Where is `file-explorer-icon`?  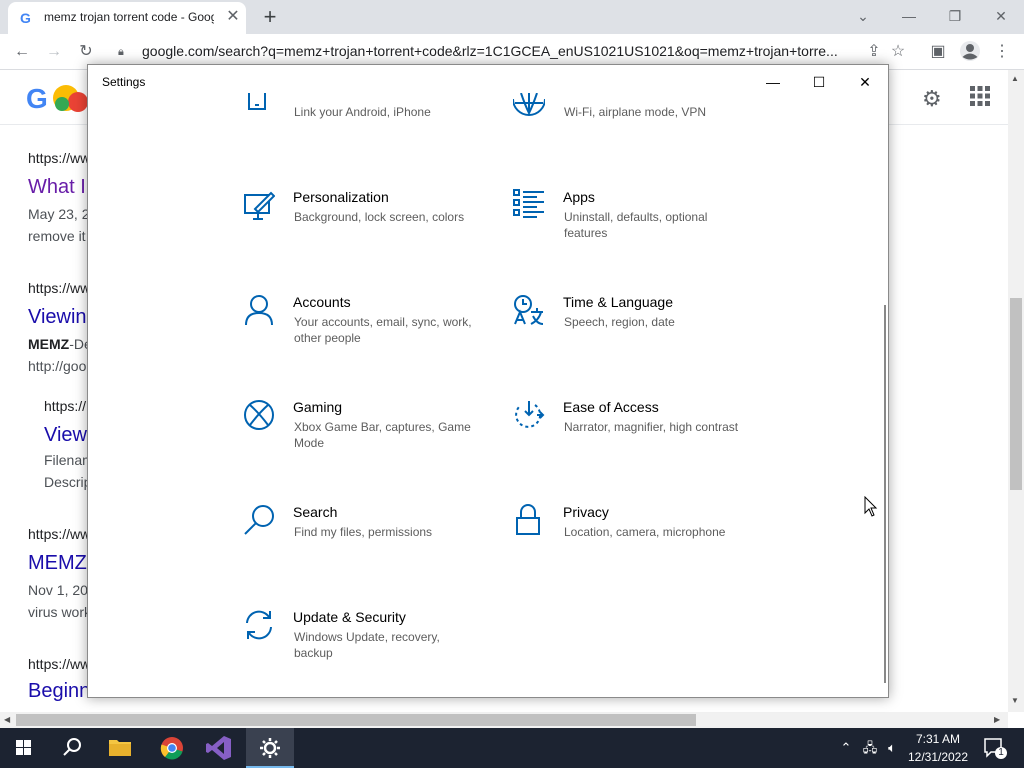 file-explorer-icon is located at coordinates (120, 748).